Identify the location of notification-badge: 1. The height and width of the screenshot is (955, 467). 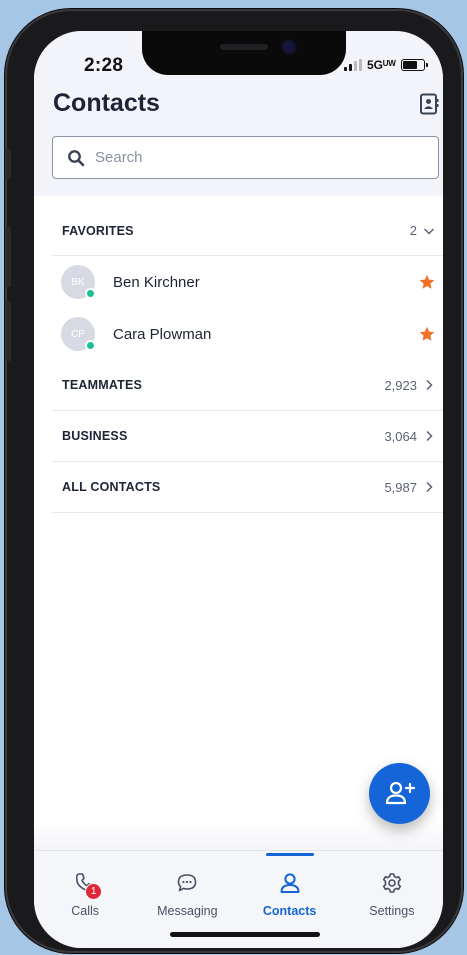
(94, 891).